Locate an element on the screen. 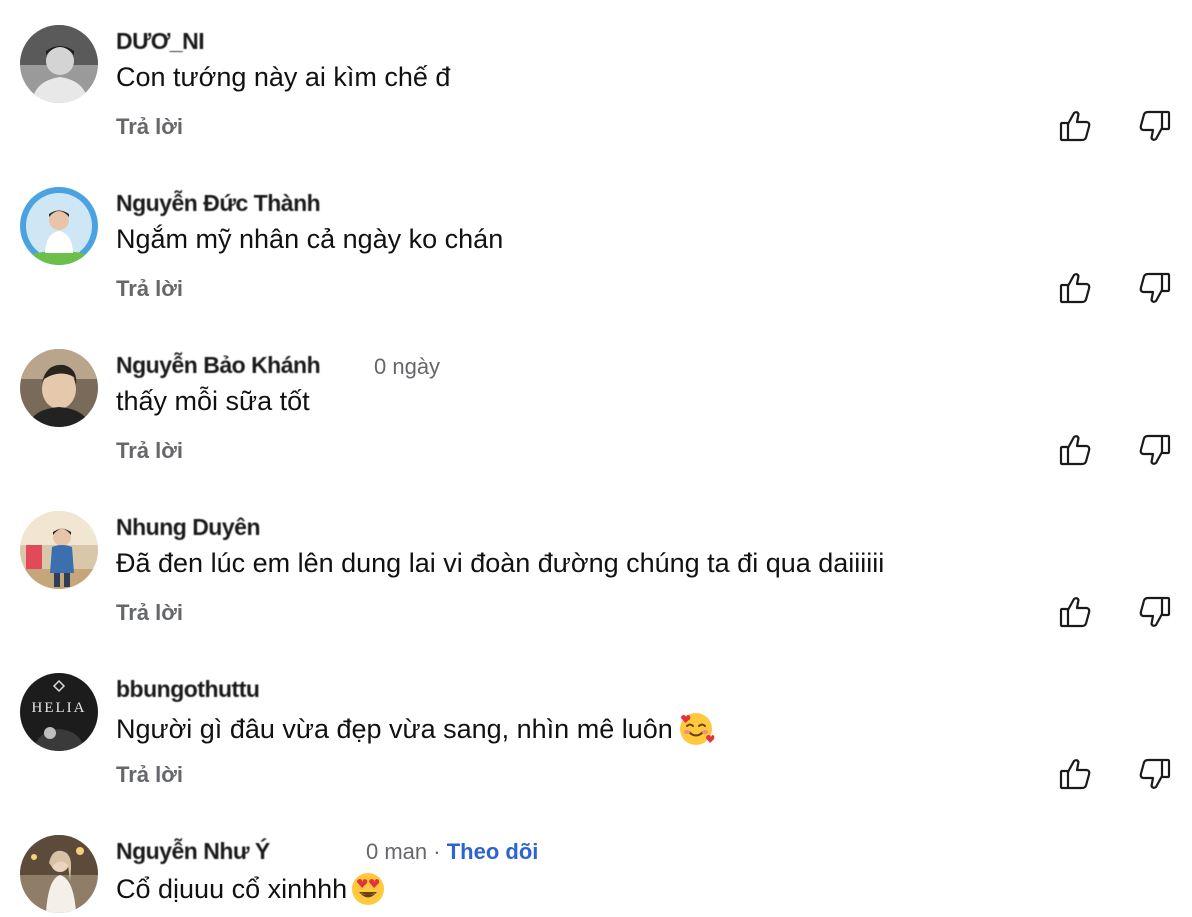 The height and width of the screenshot is (917, 1192). comment-meta: 0 man · Theo dõi is located at coordinates (452, 852).